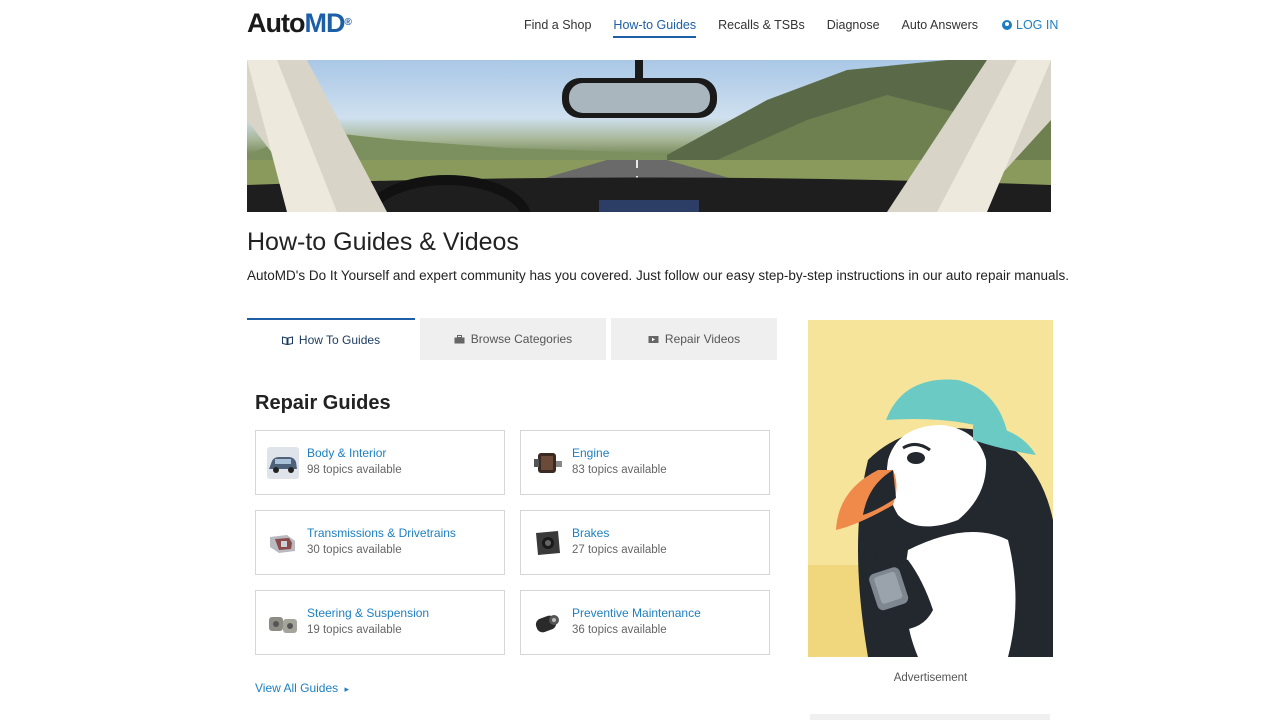 This screenshot has height=720, width=1280. Describe the element at coordinates (548, 623) in the screenshot. I see `filter-icon` at that location.